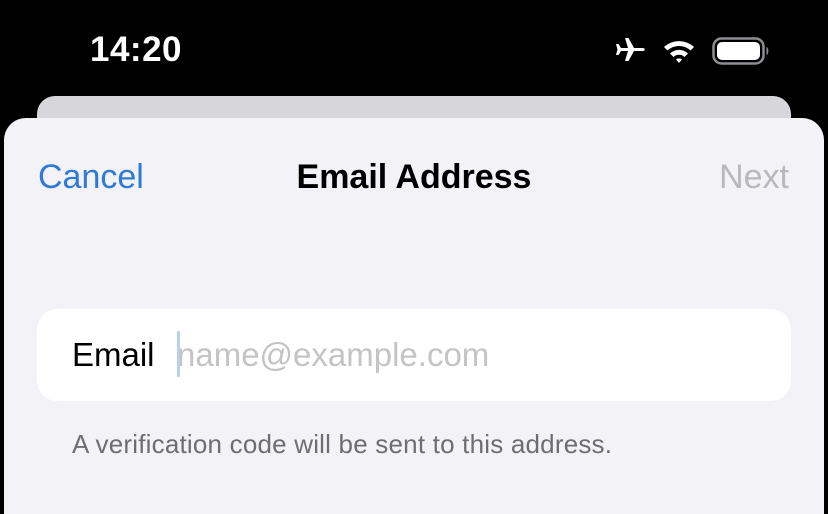 The width and height of the screenshot is (828, 514). I want to click on wifi-icon, so click(679, 51).